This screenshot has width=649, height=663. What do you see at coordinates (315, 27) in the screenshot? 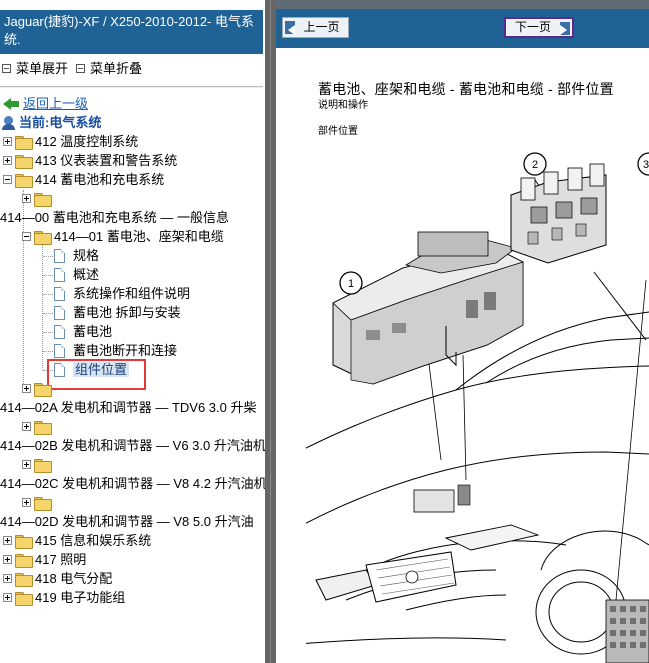
I see `prev-page-button: 上一页` at bounding box center [315, 27].